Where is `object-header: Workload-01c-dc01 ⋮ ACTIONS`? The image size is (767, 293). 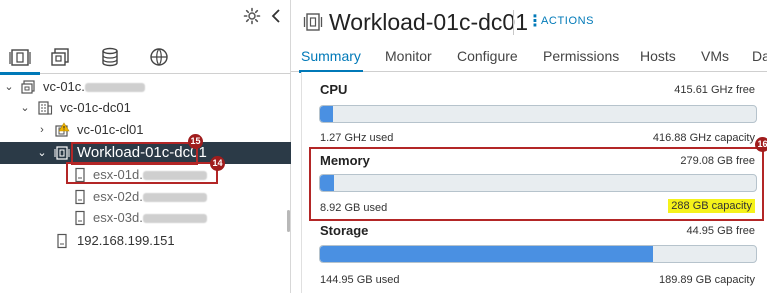 object-header: Workload-01c-dc01 ⋮ ACTIONS is located at coordinates (529, 22).